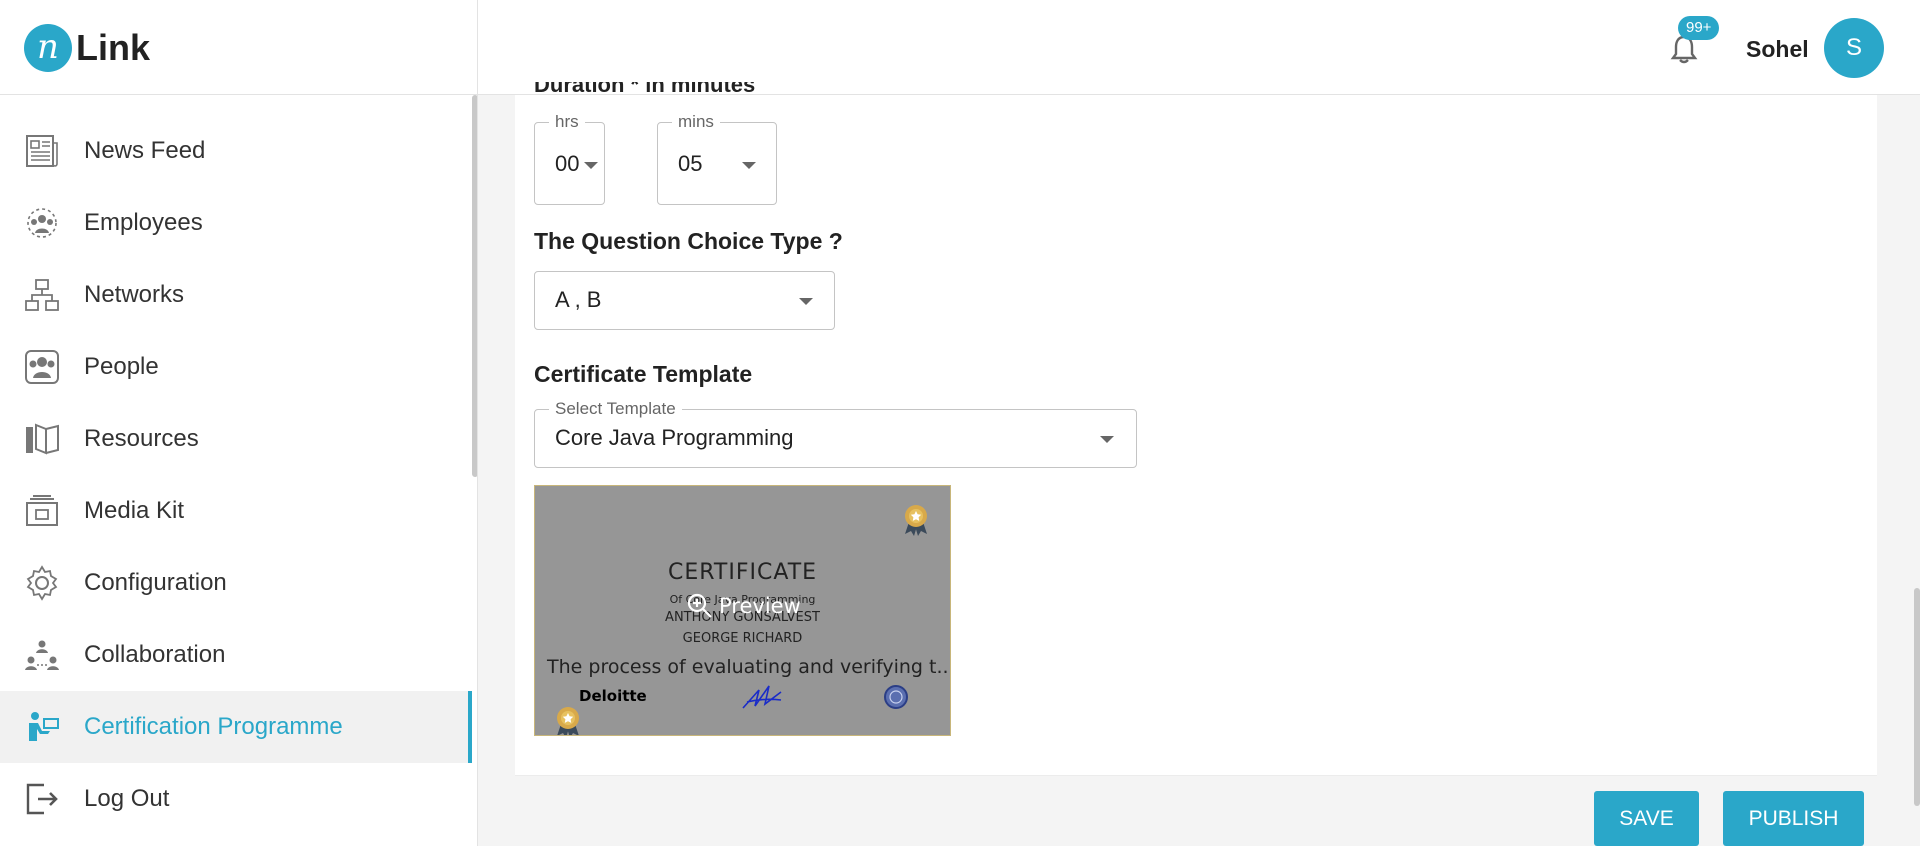  I want to click on networks-icon, so click(42, 295).